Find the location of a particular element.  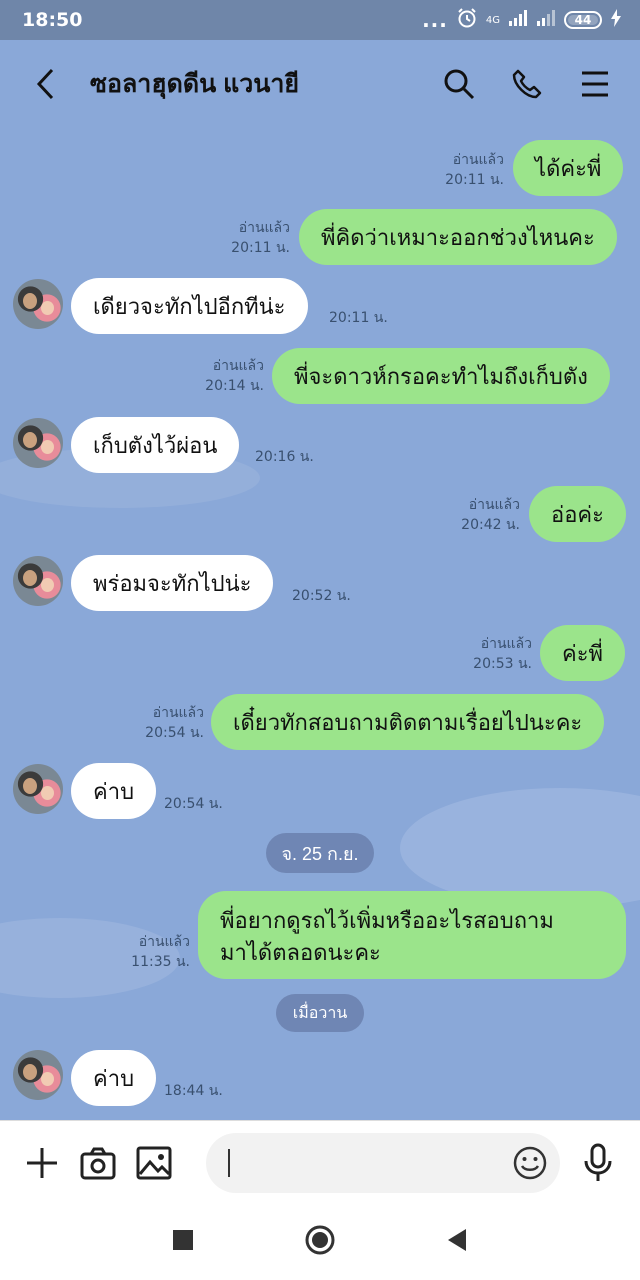

message-input is located at coordinates (383, 1163).